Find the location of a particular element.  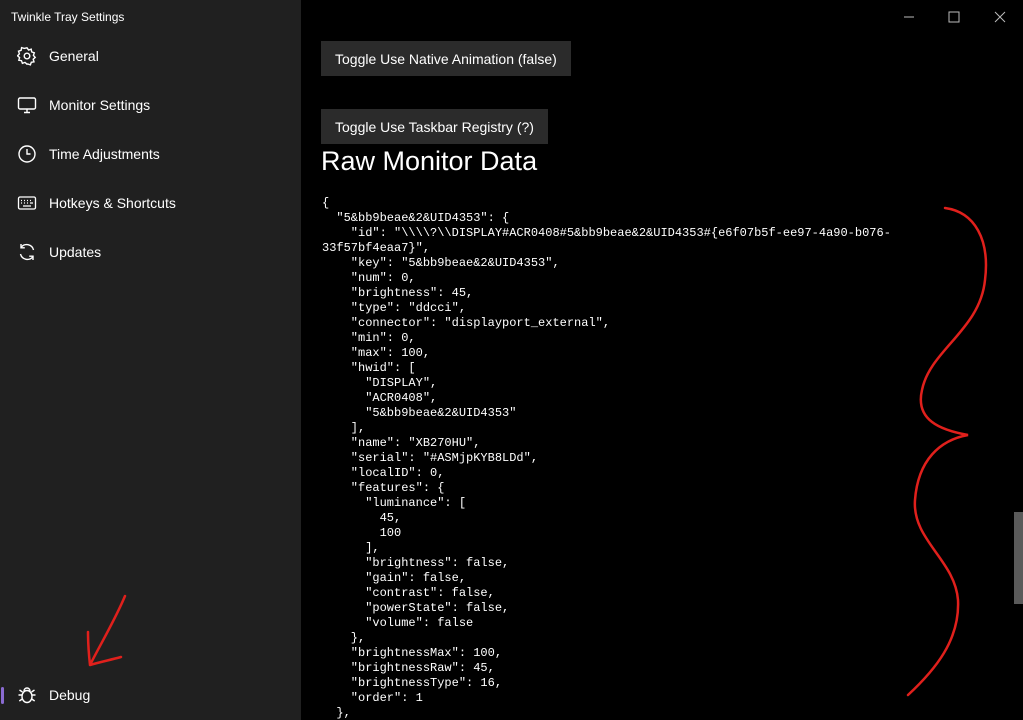

sidebar-item-monitor-settings: Monitor Settings is located at coordinates (150, 105).